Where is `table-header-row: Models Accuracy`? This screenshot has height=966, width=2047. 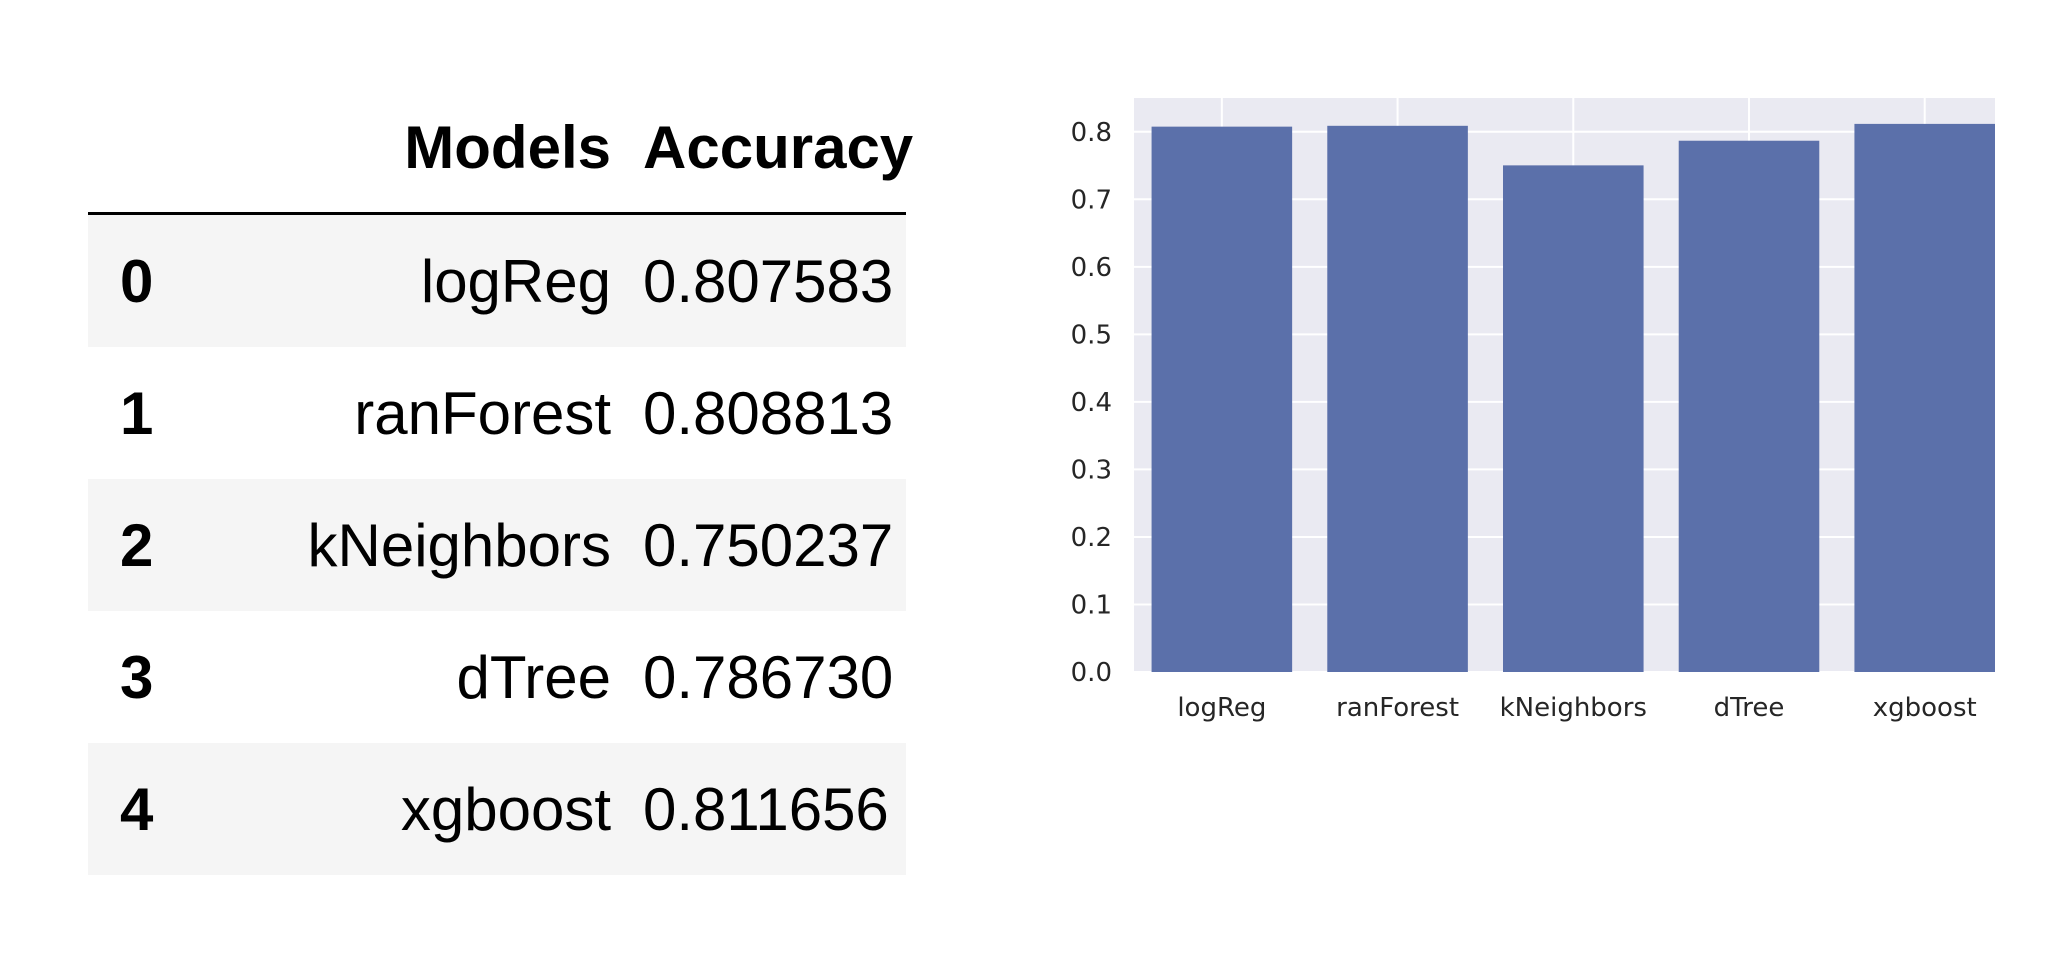
table-header-row: Models Accuracy is located at coordinates (501, 148).